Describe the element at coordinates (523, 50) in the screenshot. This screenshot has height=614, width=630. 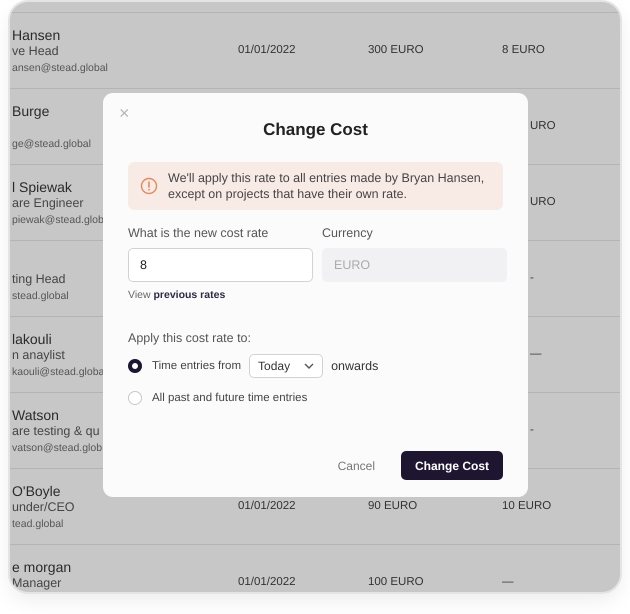
I see `rate-cell: 8 EURO` at that location.